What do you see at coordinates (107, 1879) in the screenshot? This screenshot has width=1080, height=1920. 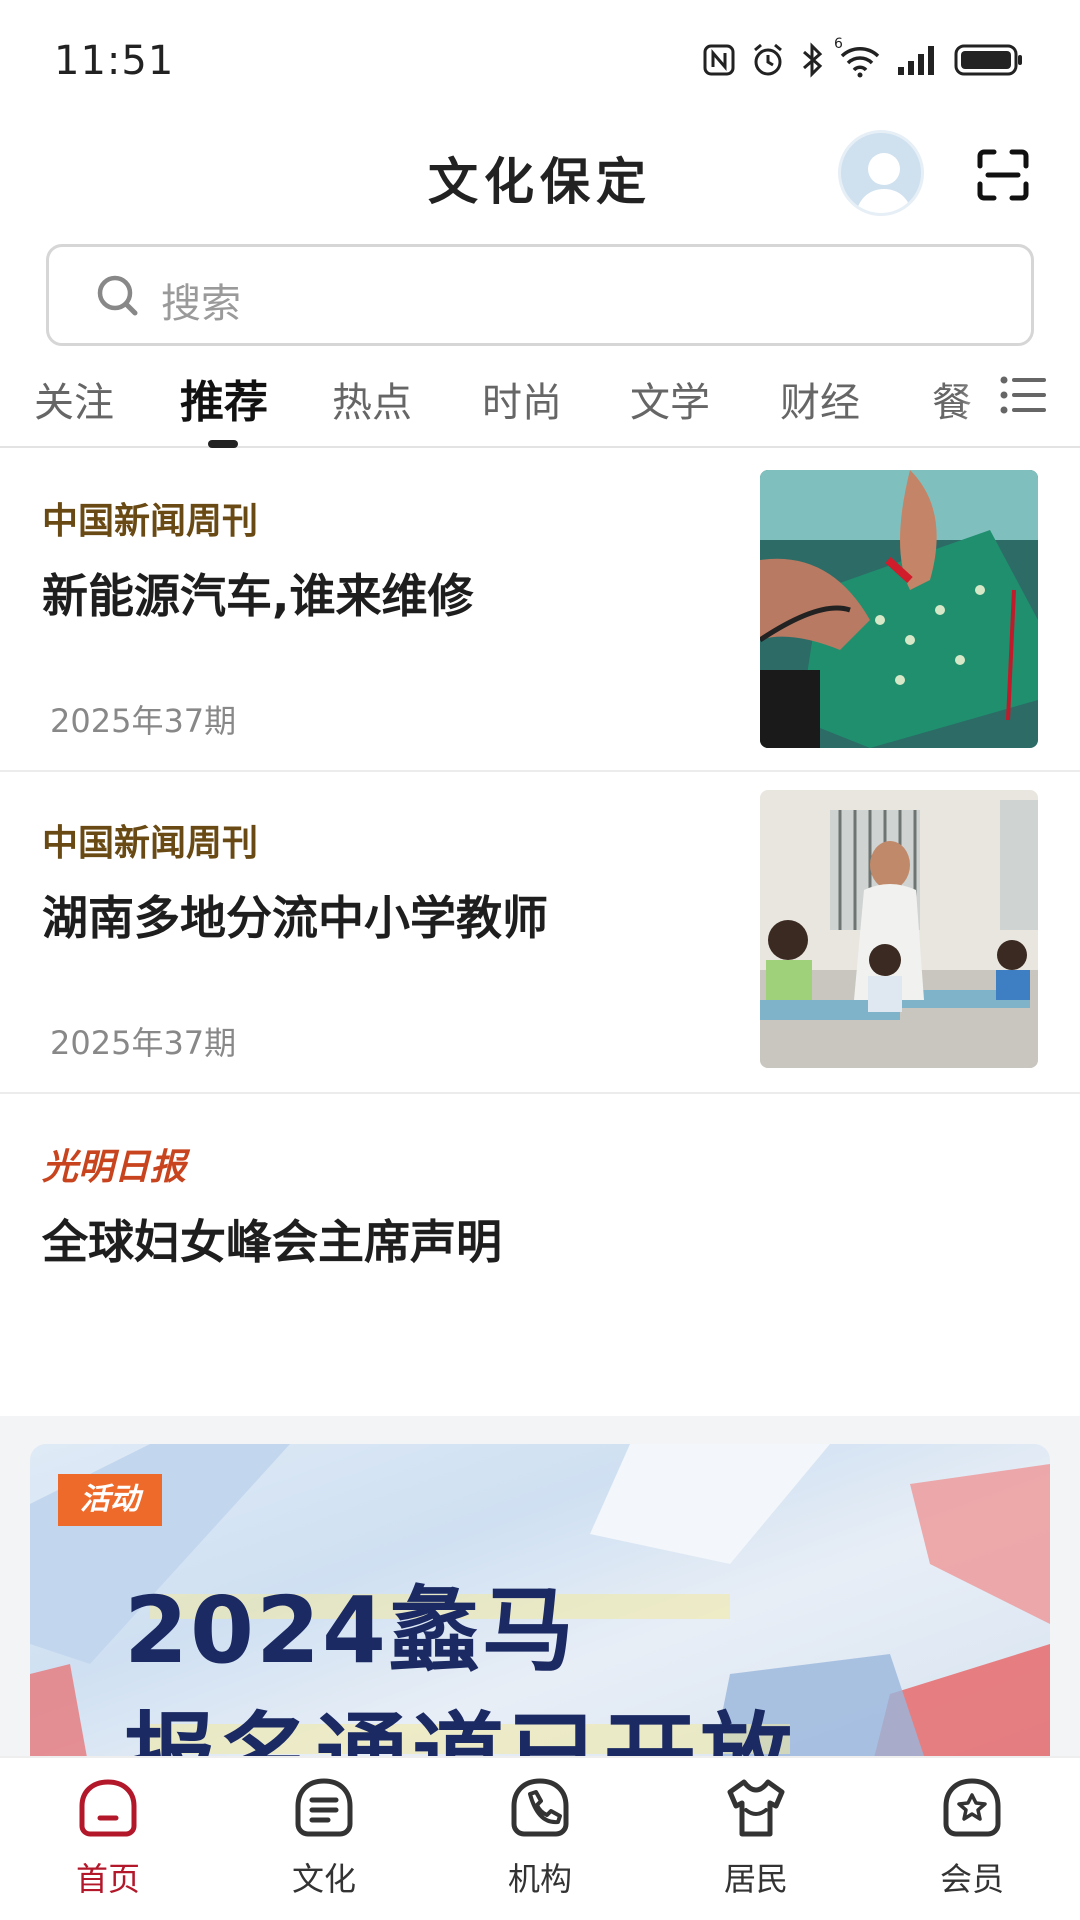 I see `nav-home-label: 首页` at bounding box center [107, 1879].